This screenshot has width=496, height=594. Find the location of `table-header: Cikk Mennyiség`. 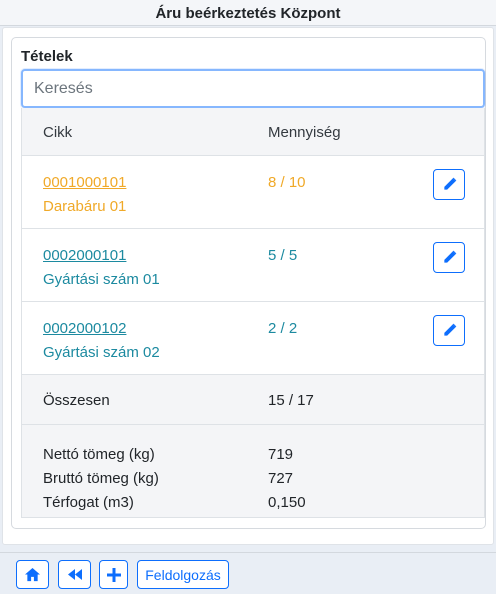

table-header: Cikk Mennyiség is located at coordinates (253, 132).